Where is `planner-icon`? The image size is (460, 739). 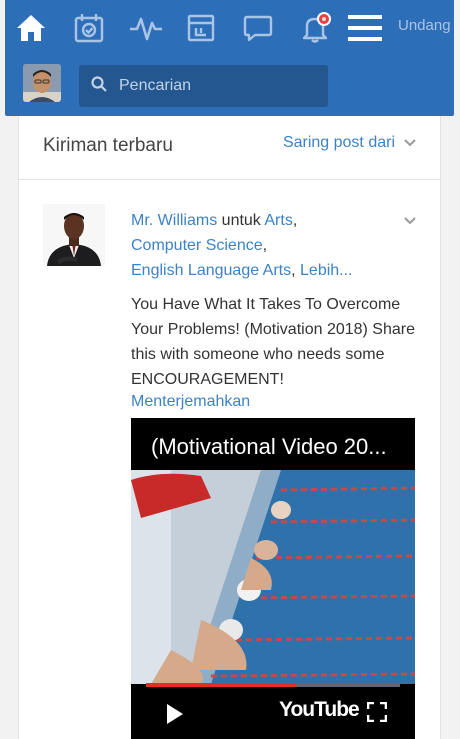
planner-icon is located at coordinates (89, 28).